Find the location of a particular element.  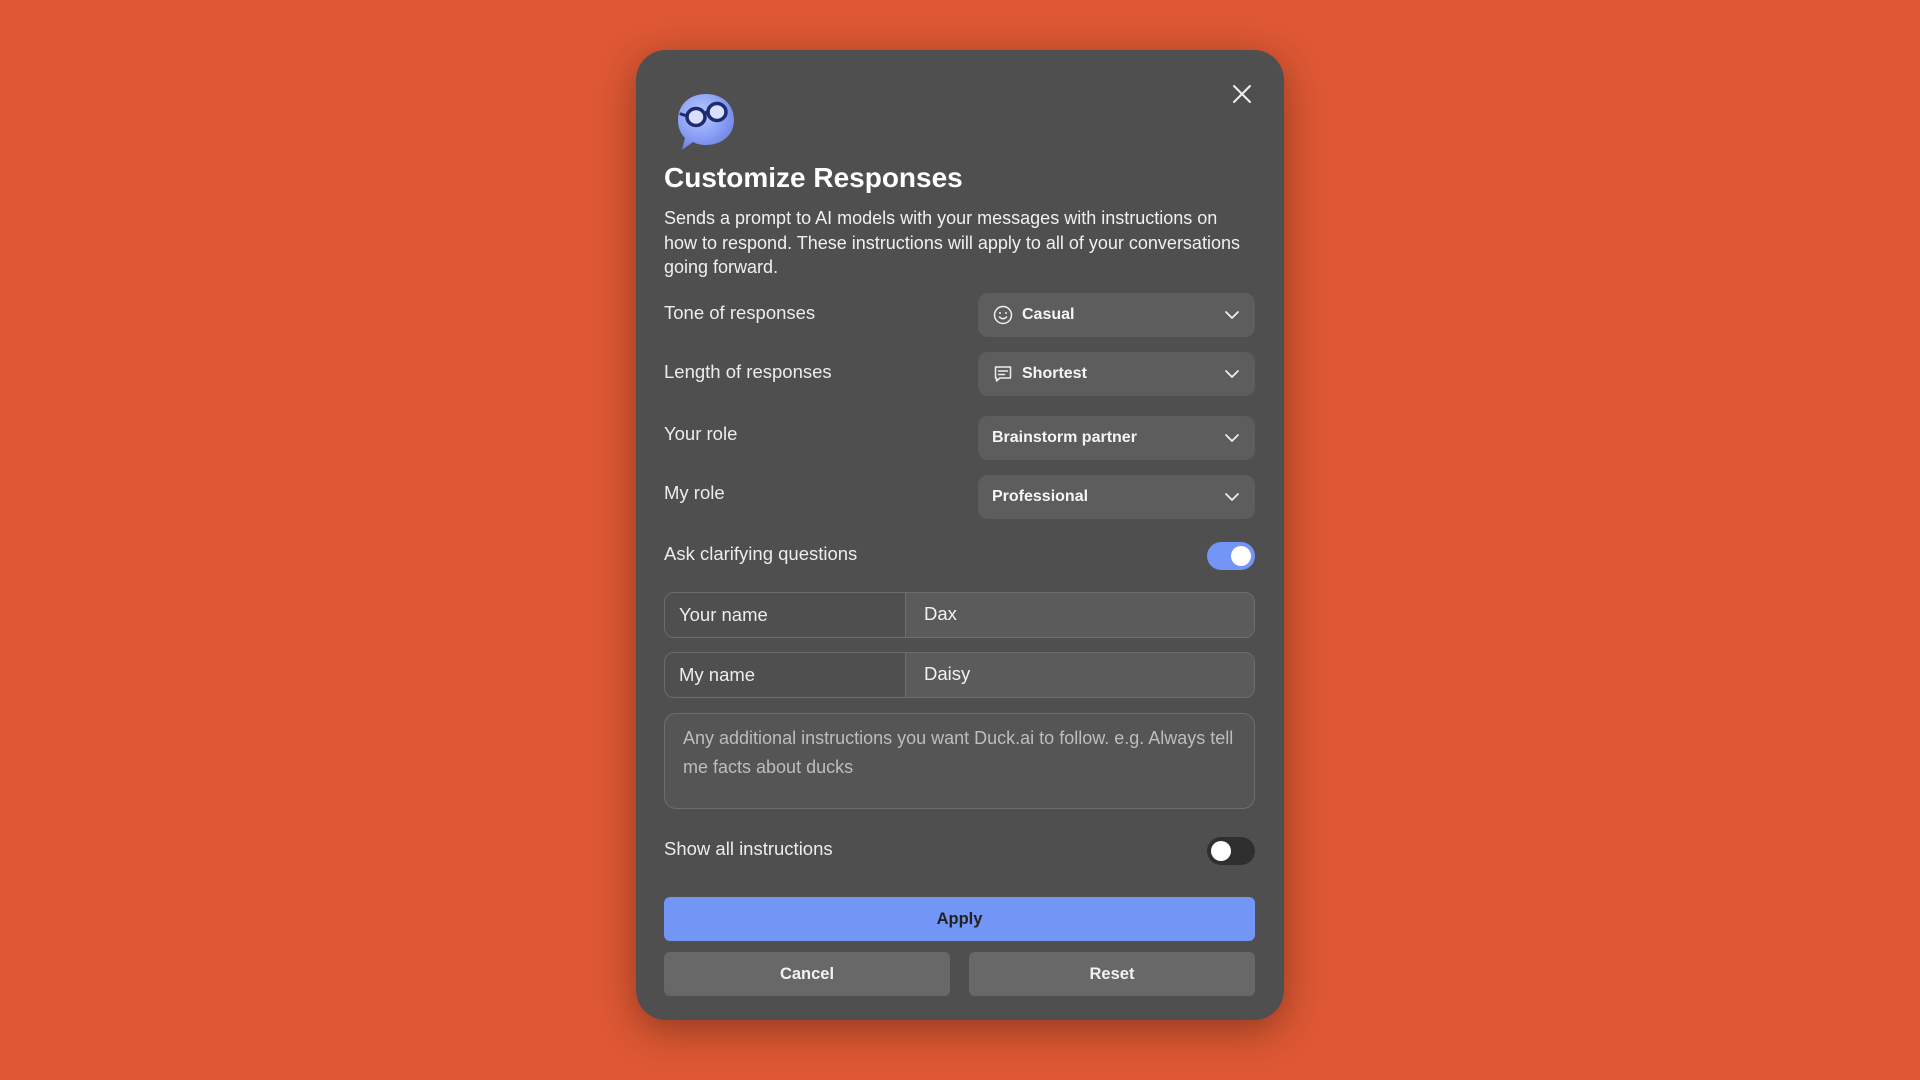

my-name-input is located at coordinates (1080, 675).